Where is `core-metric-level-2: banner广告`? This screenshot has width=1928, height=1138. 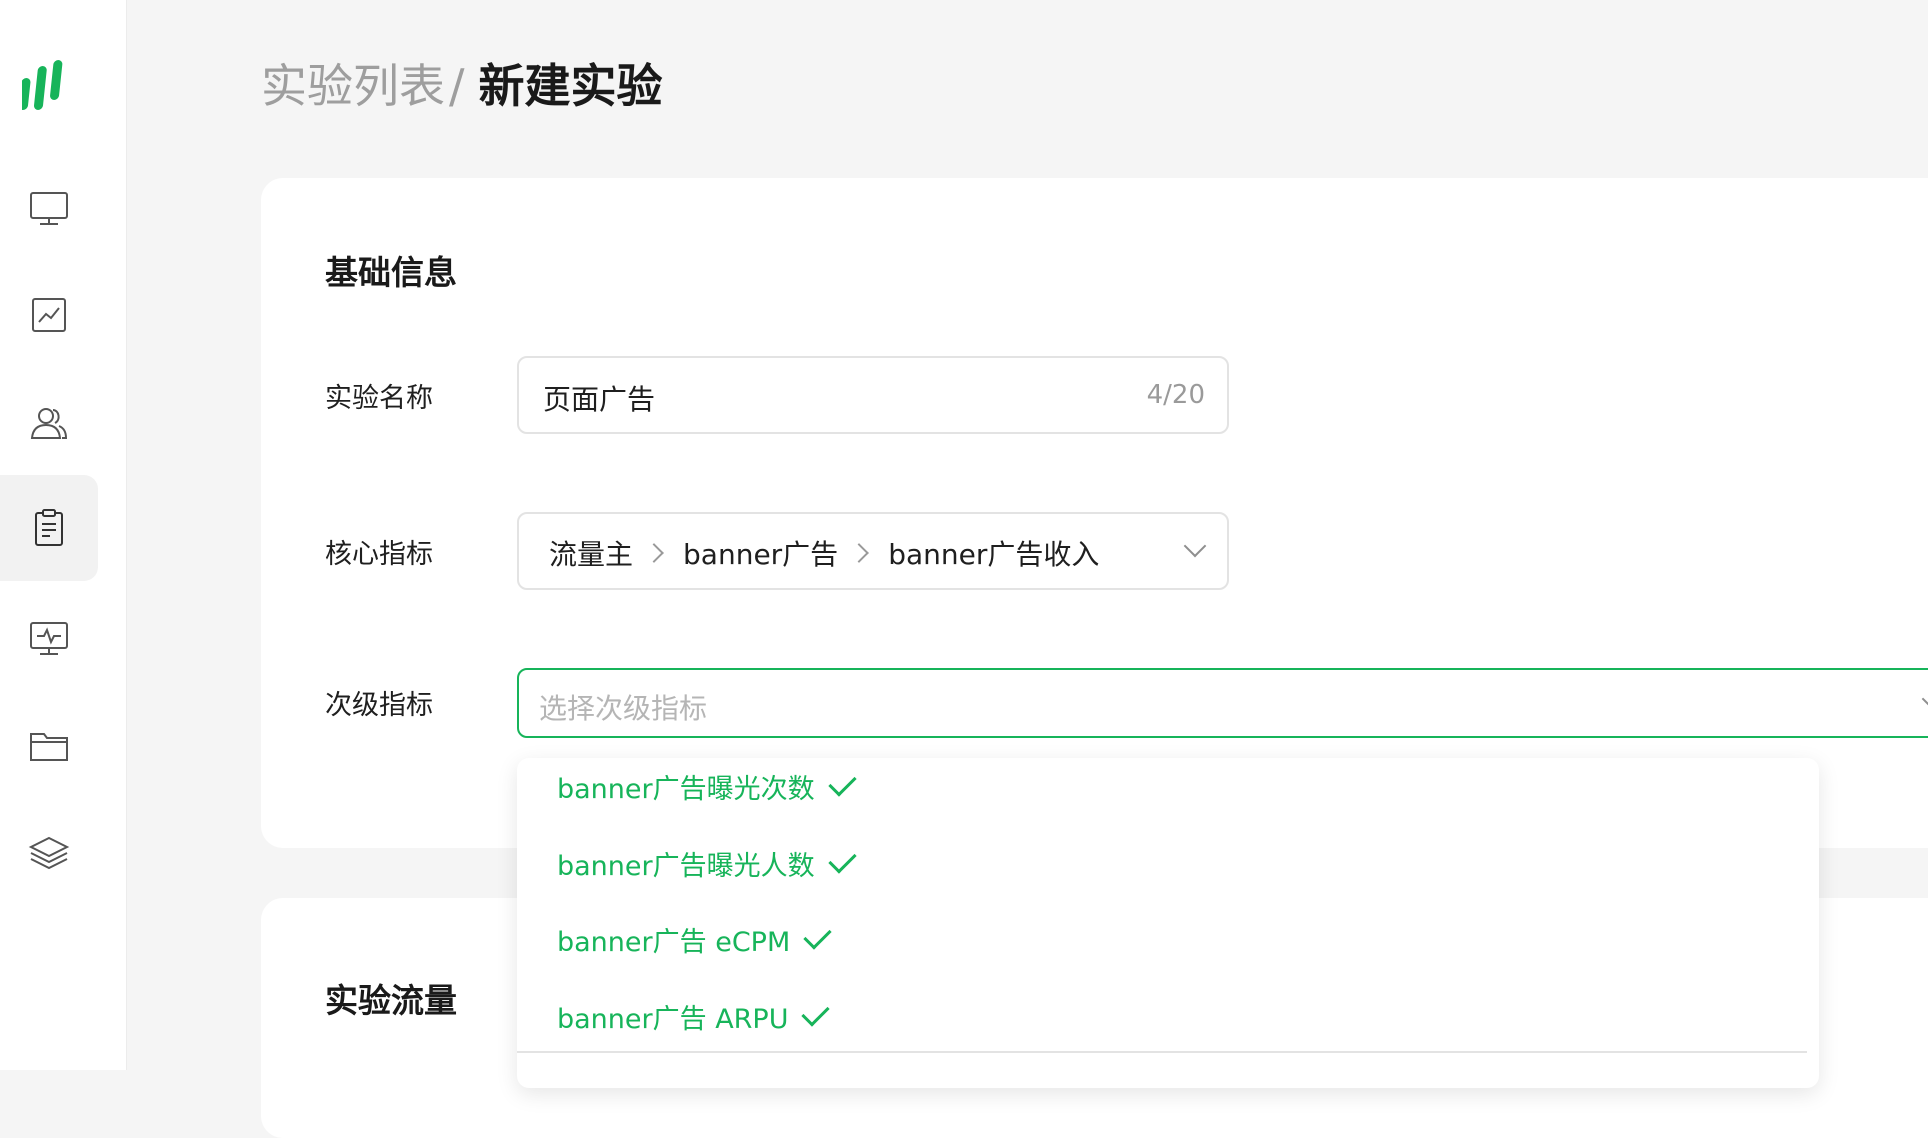
core-metric-level-2: banner广告 is located at coordinates (761, 554).